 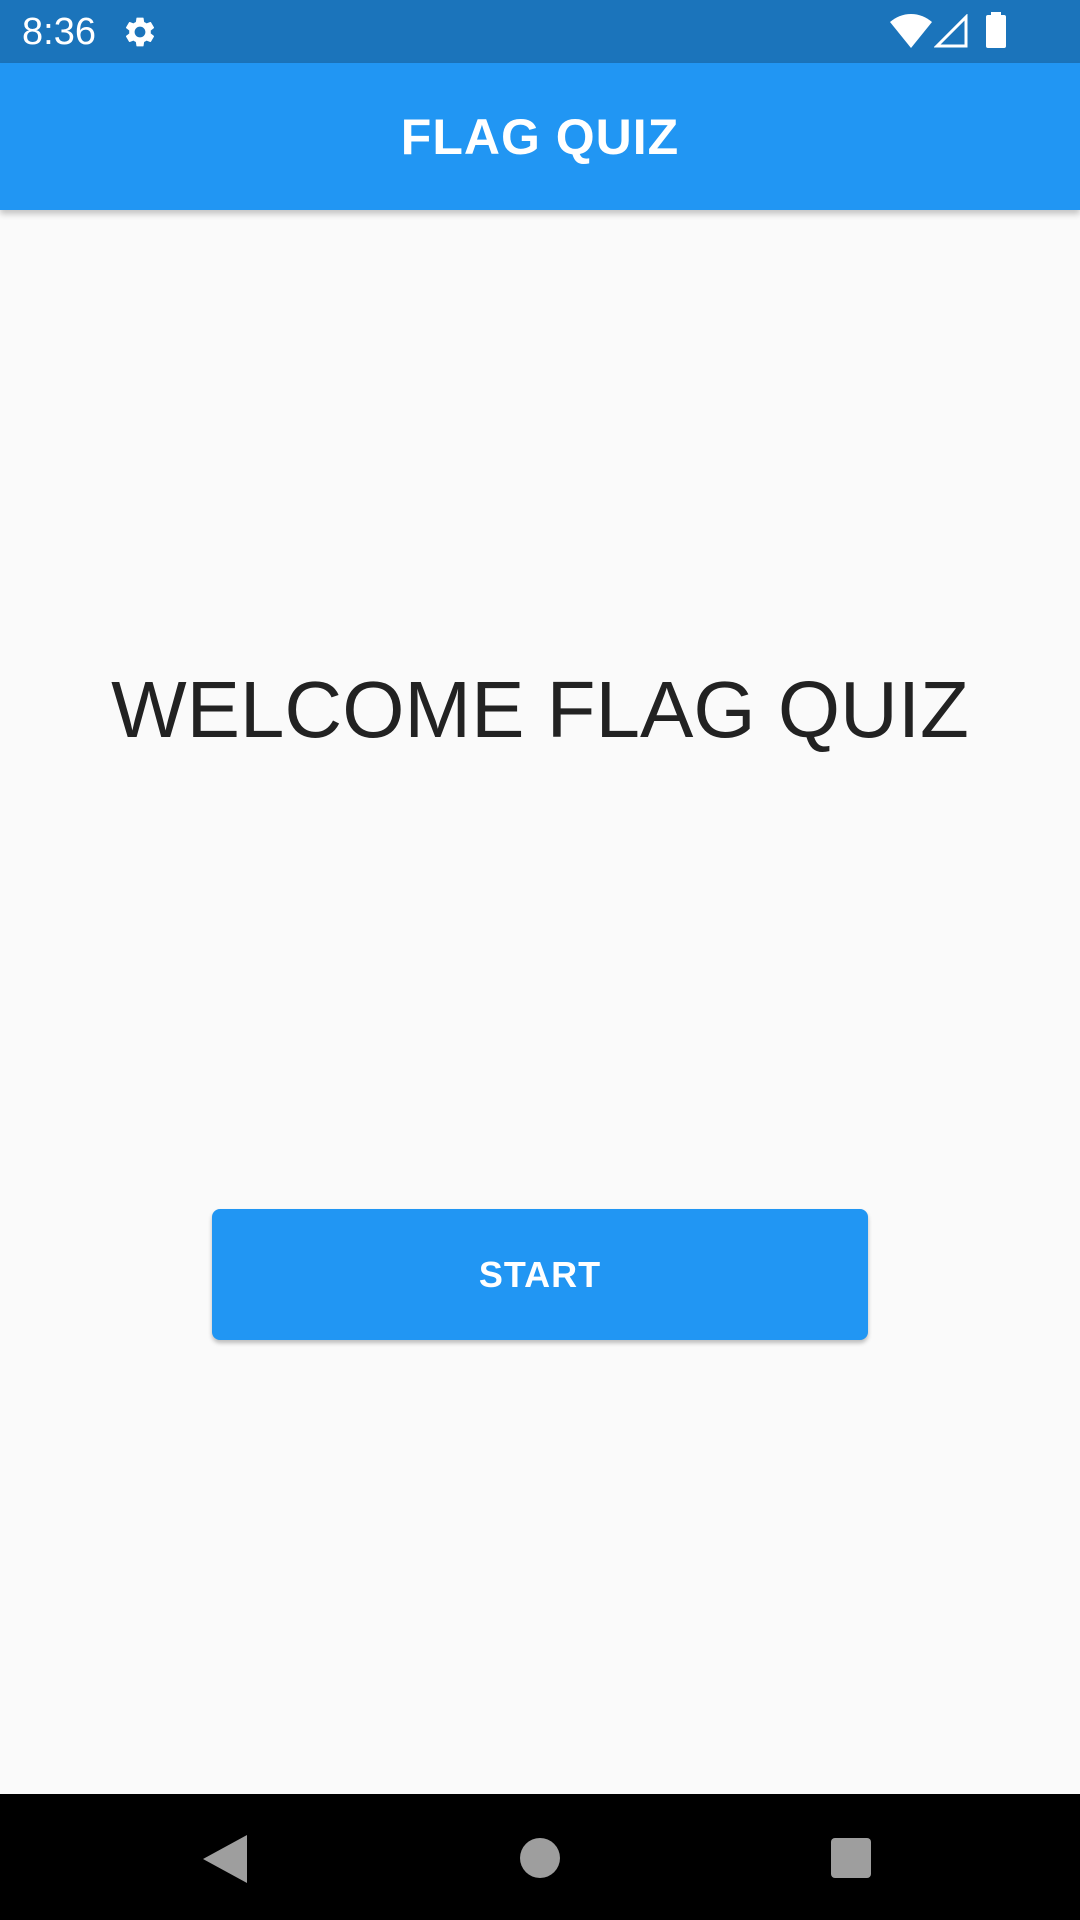 What do you see at coordinates (225, 1859) in the screenshot?
I see `back-icon` at bounding box center [225, 1859].